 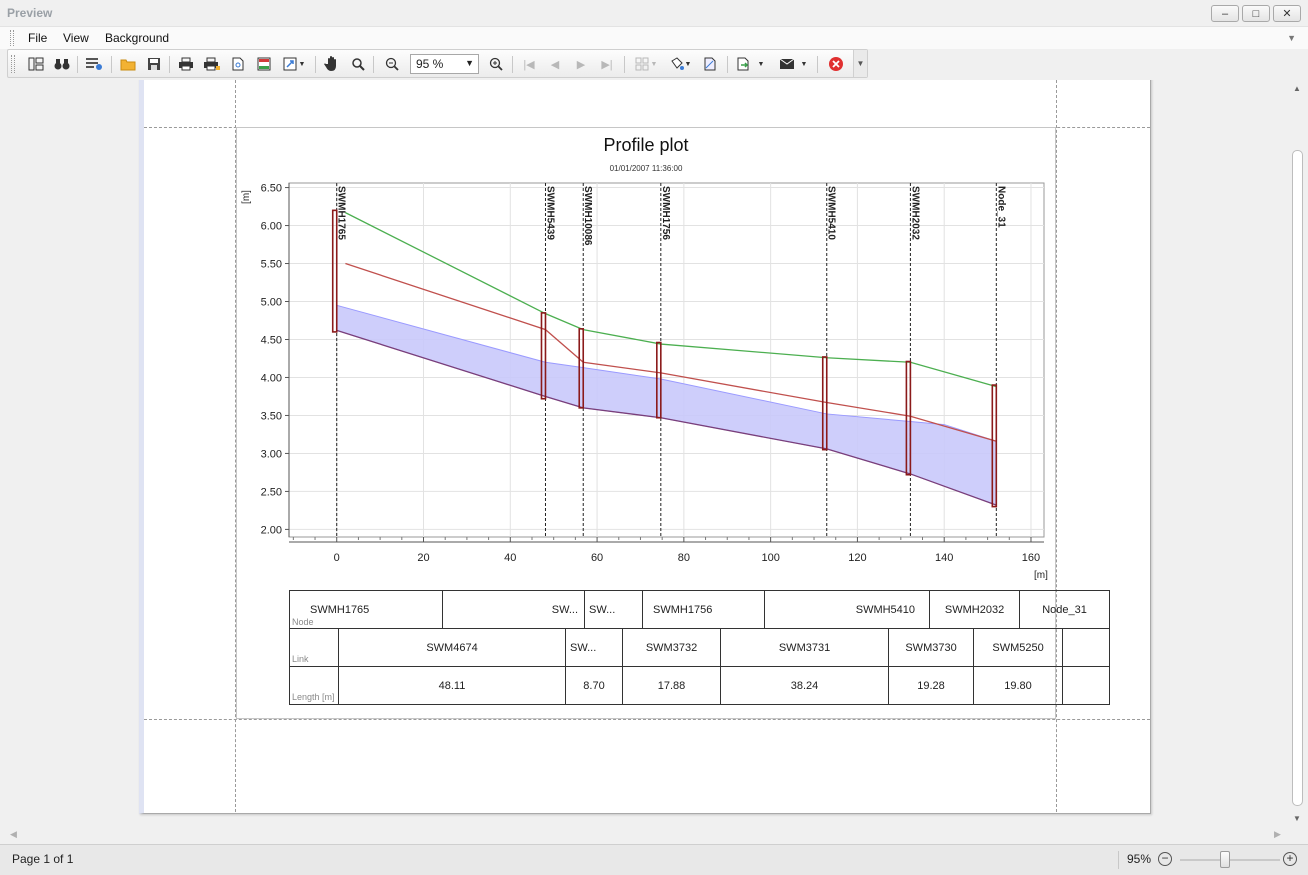 I want to click on table-cell: 19.28, so click(x=931, y=685).